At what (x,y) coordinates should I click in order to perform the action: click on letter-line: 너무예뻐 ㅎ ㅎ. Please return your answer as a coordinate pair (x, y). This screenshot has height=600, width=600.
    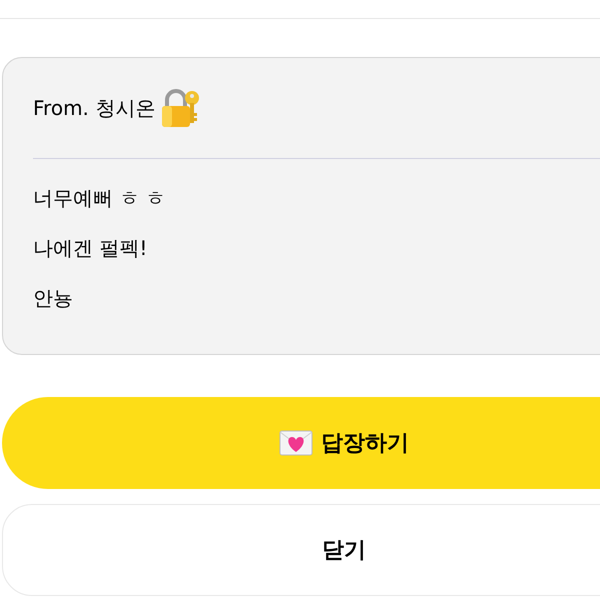
    Looking at the image, I should click on (100, 198).